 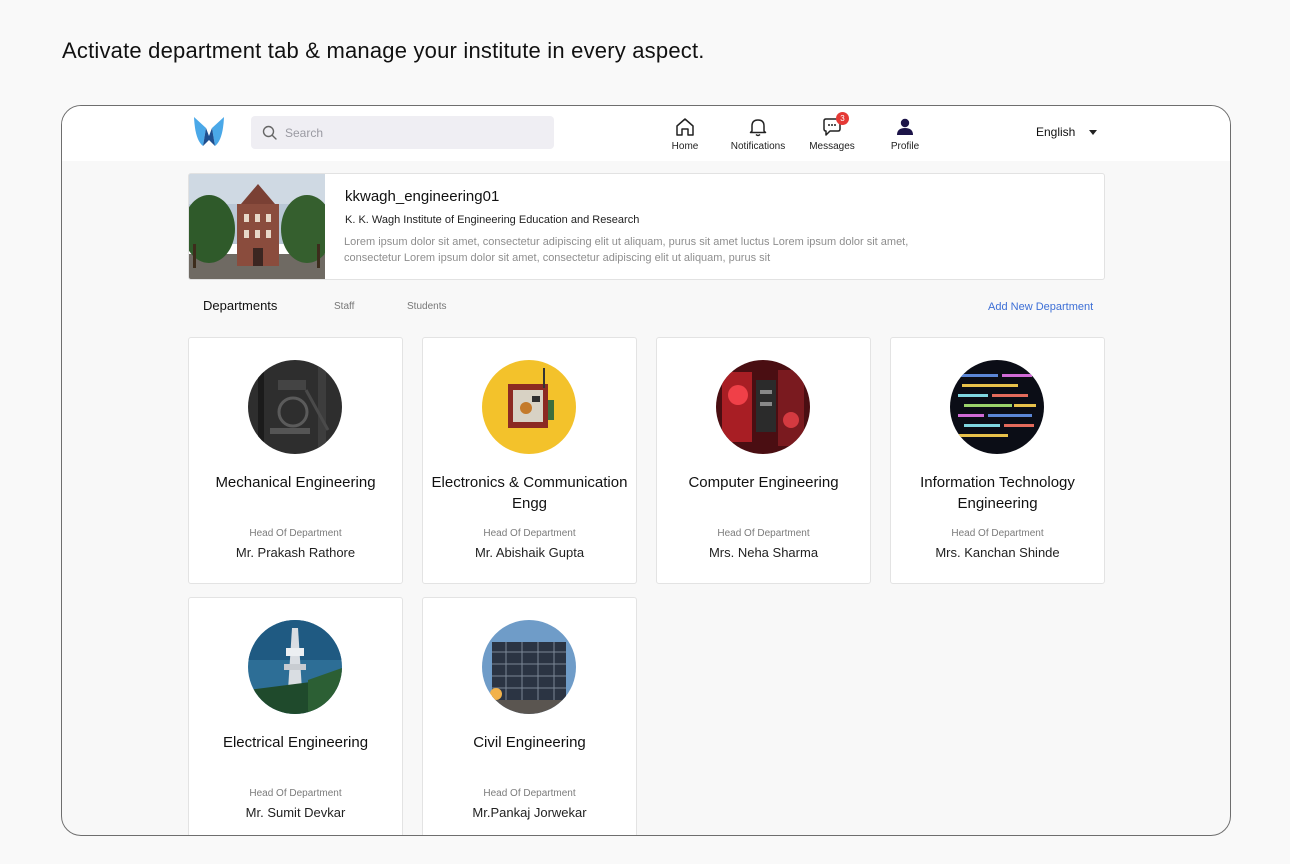 I want to click on hod-name: Mr. Abishaik Gupta, so click(x=529, y=552).